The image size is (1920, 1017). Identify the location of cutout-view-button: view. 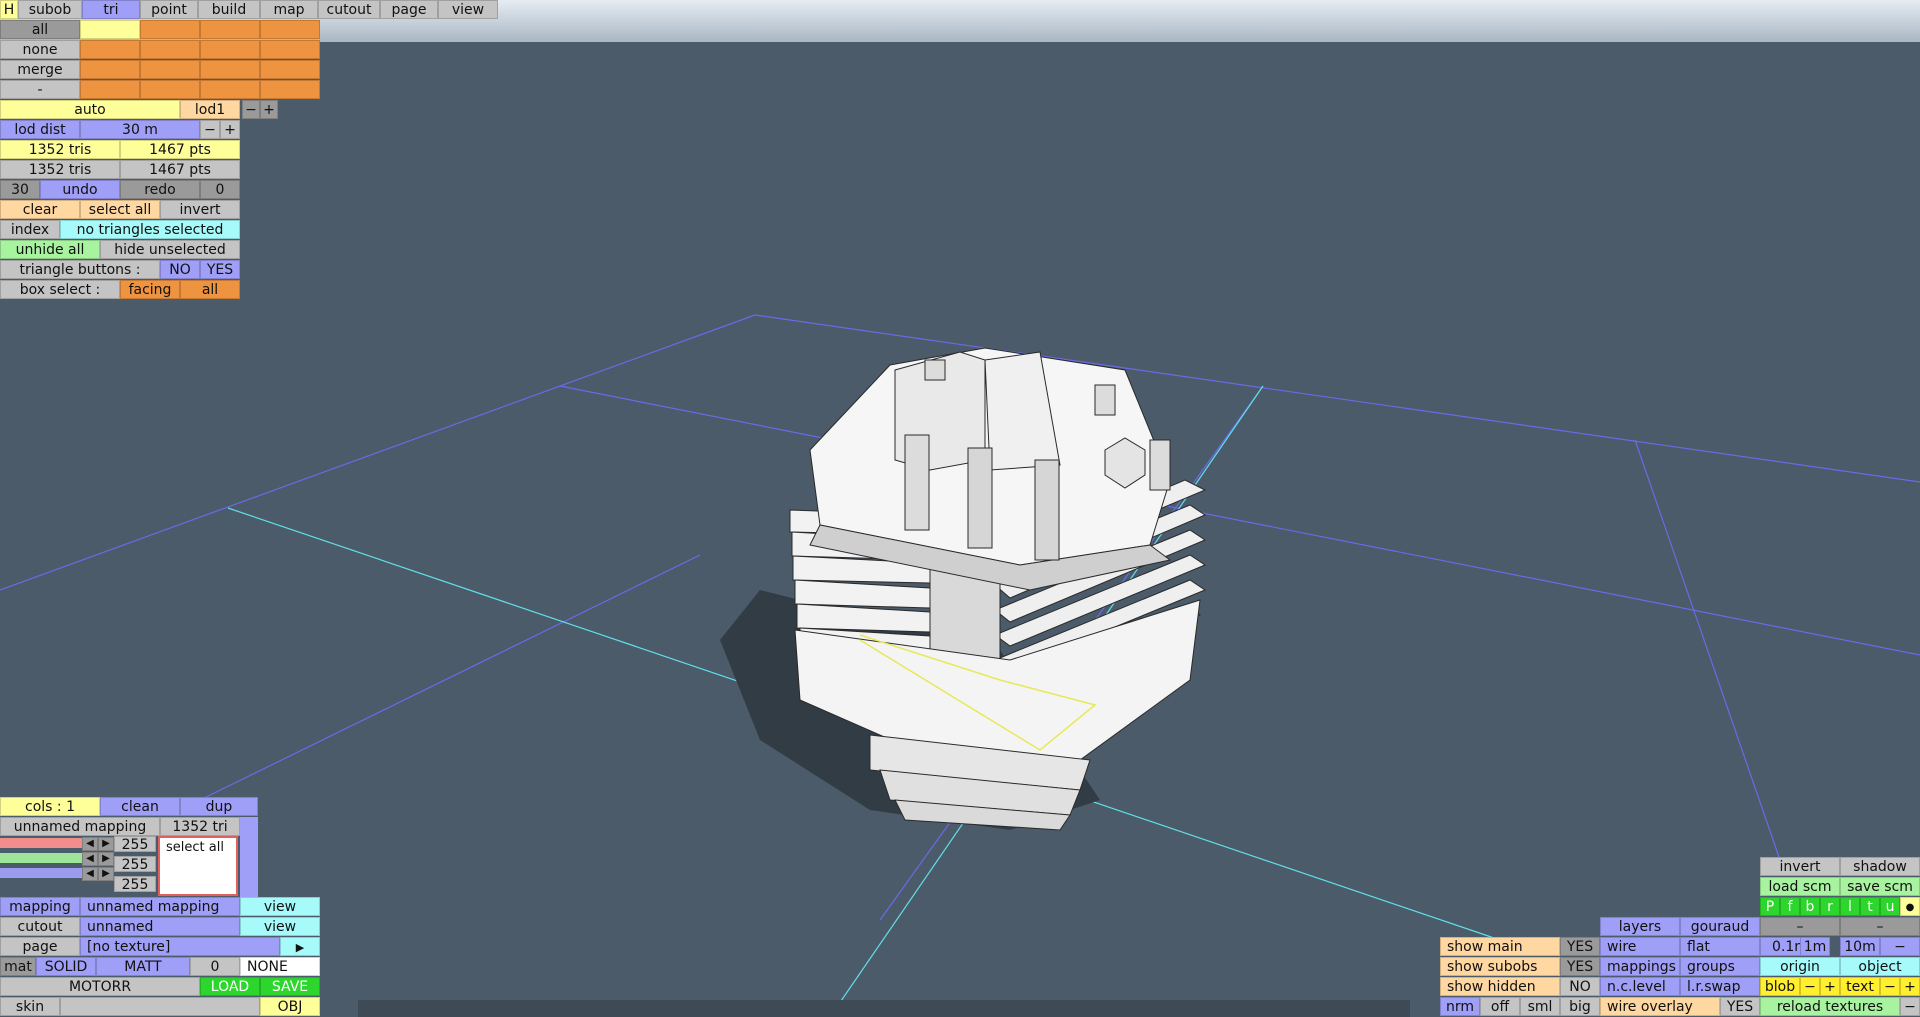
(280, 926).